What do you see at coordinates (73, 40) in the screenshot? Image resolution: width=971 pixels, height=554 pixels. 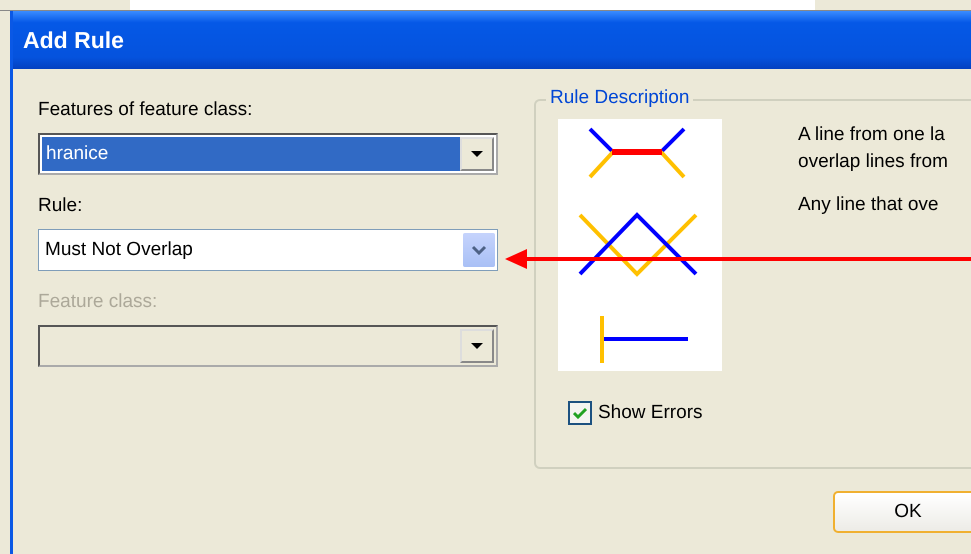 I see `window-title: Add Rule` at bounding box center [73, 40].